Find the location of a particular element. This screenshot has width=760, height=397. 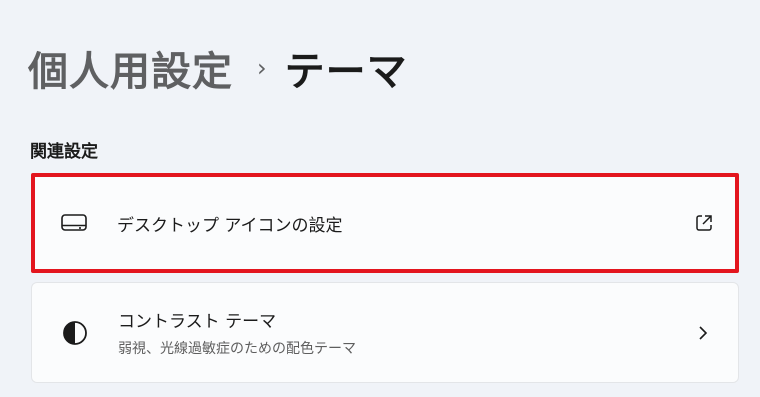

breadcrumb: 個人用設定 › テーマ is located at coordinates (218, 68).